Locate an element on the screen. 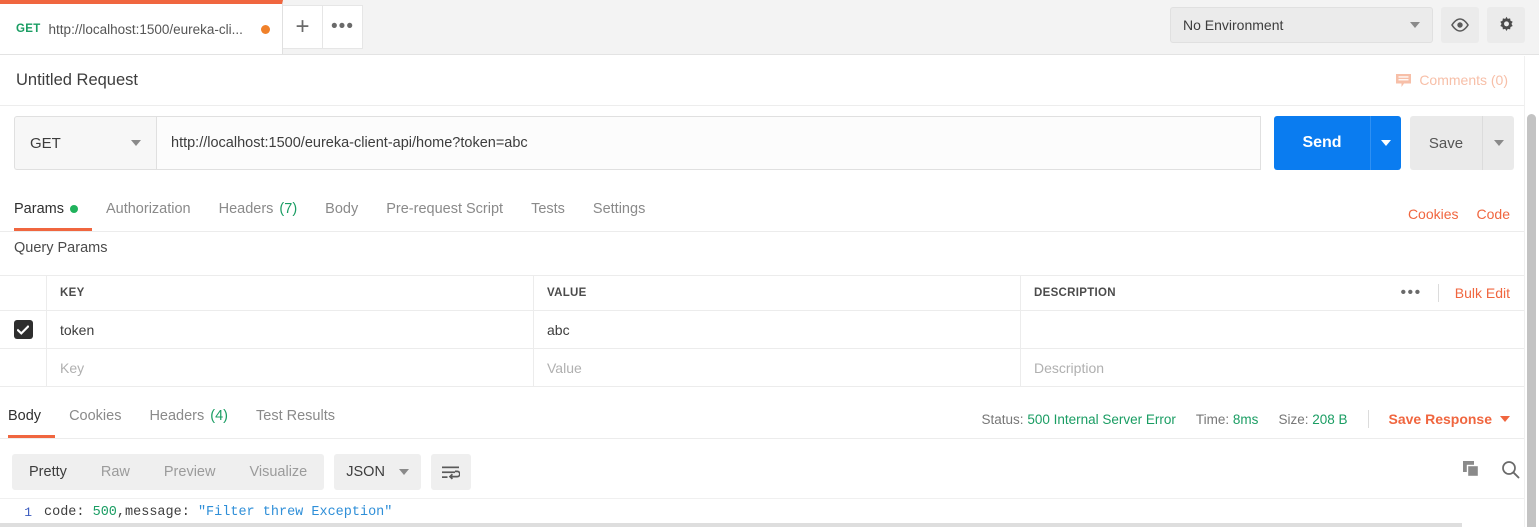 The image size is (1539, 527). row-value-cell: abc is located at coordinates (777, 329).